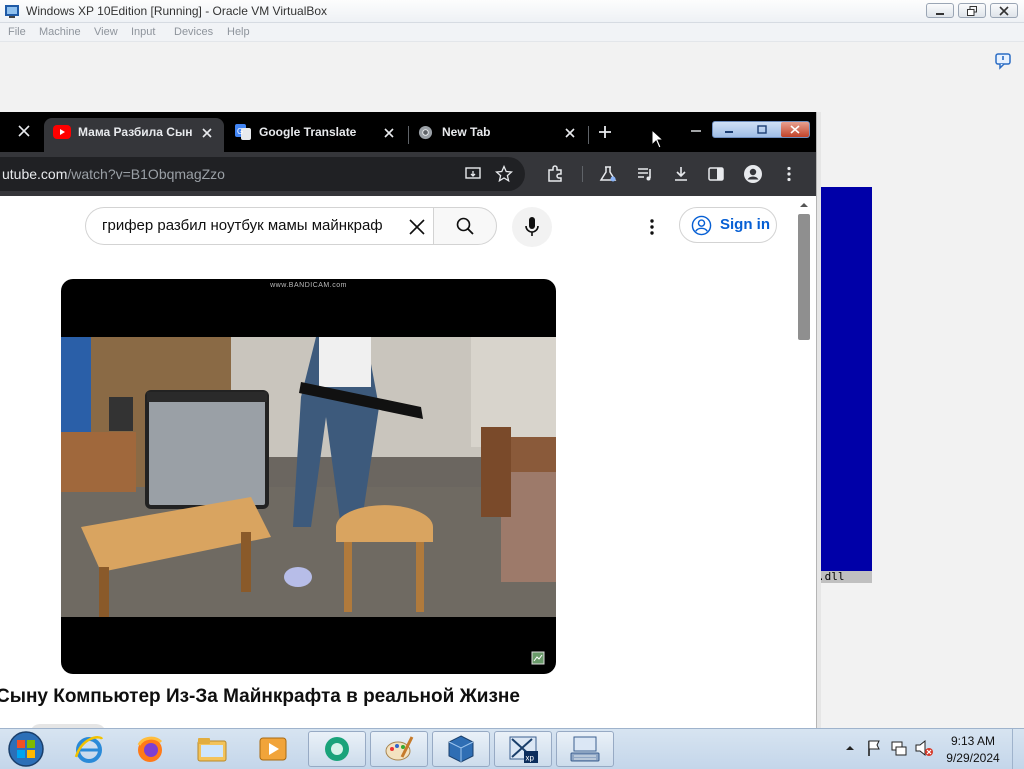 The image size is (1024, 769). I want to click on extensions-icon, so click(555, 174).